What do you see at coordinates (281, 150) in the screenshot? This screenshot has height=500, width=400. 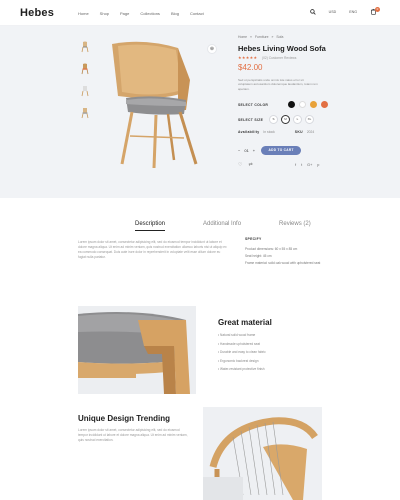 I see `add-to-cart-button: ADD TO CART` at bounding box center [281, 150].